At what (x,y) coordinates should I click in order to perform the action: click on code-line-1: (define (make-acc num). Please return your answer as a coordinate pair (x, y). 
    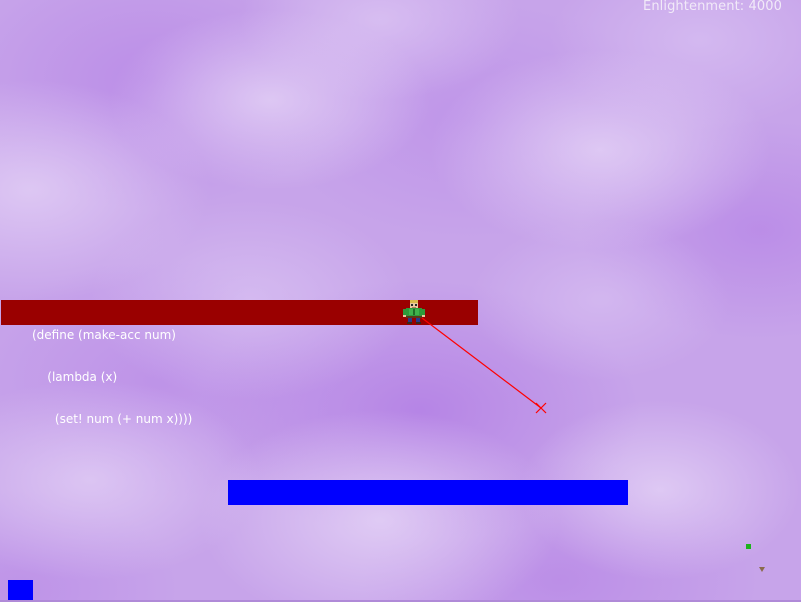
    Looking at the image, I should click on (104, 335).